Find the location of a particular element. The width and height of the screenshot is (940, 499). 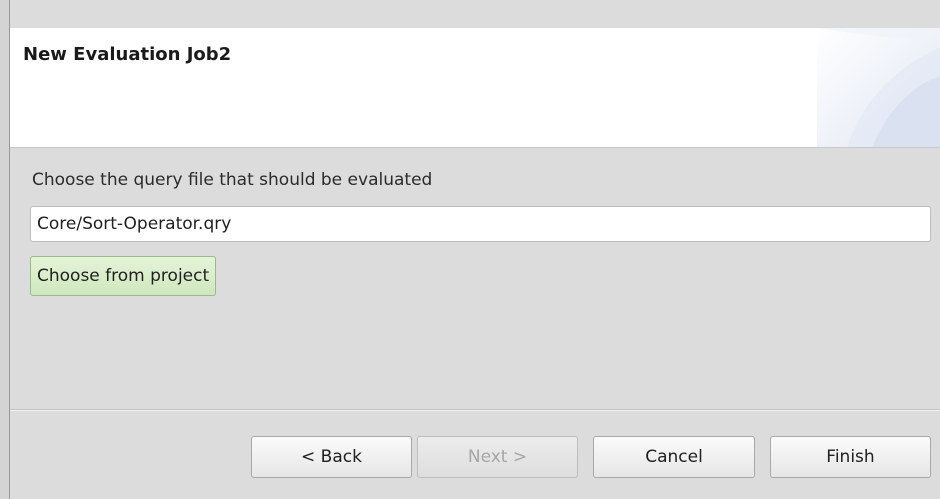

cancel-button: Cancel is located at coordinates (674, 457).